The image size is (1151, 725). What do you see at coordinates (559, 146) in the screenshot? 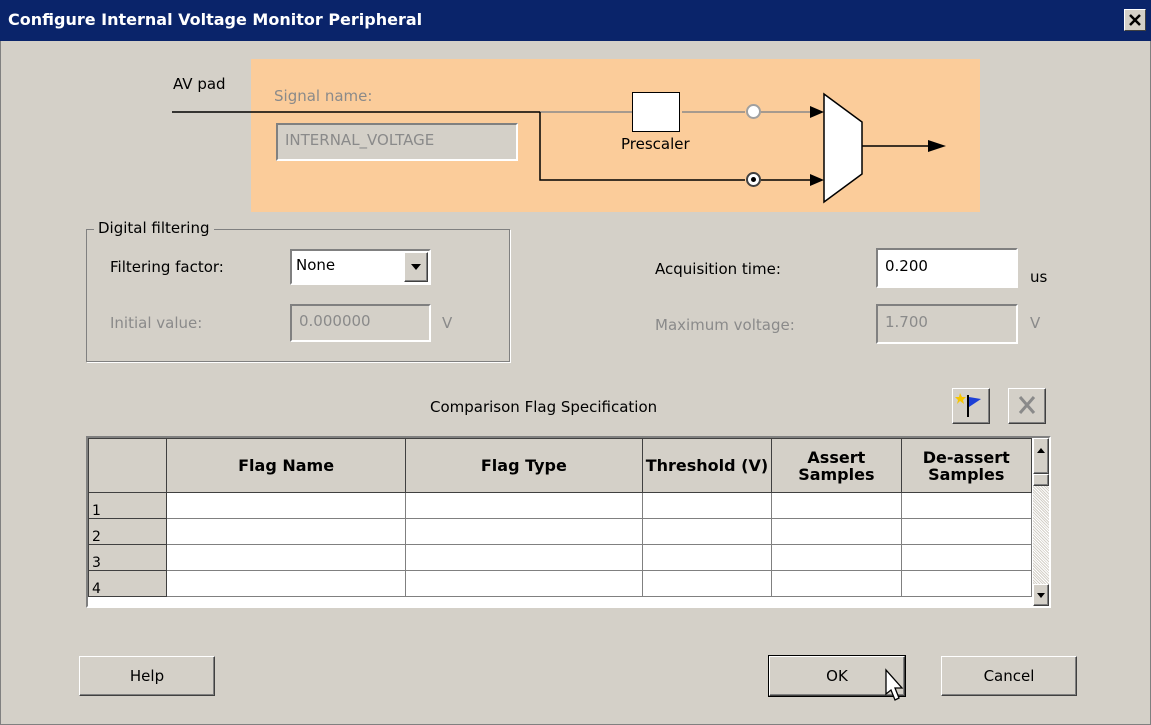
I see `signal-path-wires` at bounding box center [559, 146].